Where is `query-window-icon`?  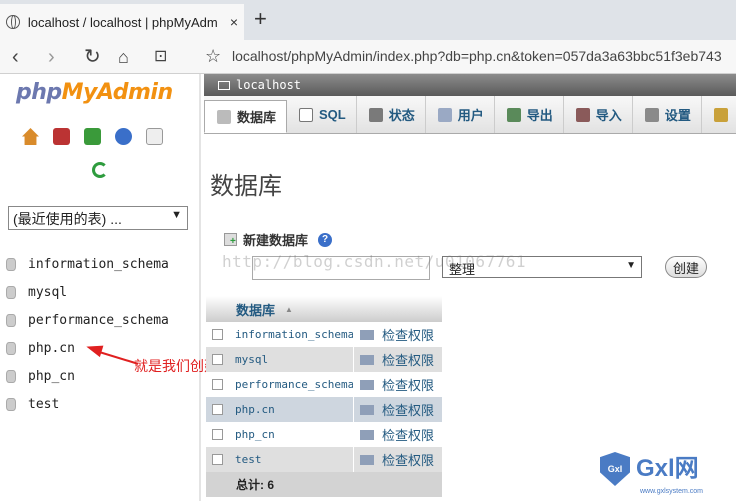
query-window-icon is located at coordinates (92, 136).